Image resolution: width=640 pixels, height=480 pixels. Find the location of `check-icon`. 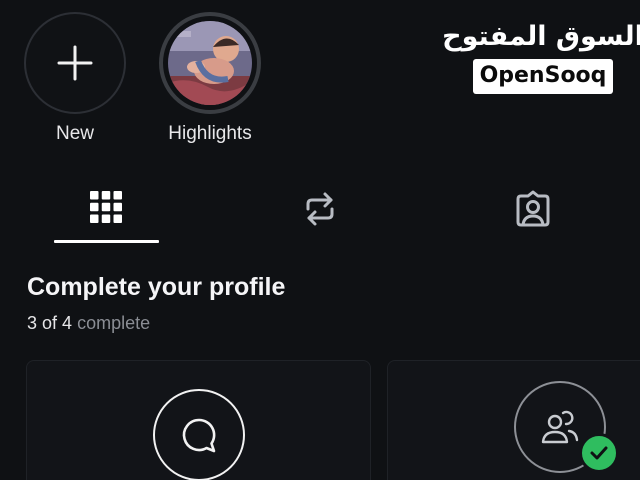

check-icon is located at coordinates (599, 453).